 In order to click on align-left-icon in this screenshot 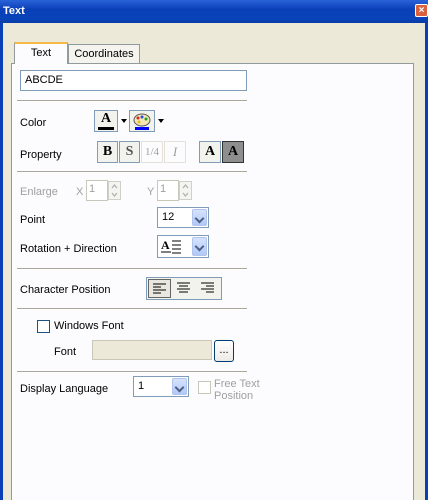, I will do `click(159, 288)`.